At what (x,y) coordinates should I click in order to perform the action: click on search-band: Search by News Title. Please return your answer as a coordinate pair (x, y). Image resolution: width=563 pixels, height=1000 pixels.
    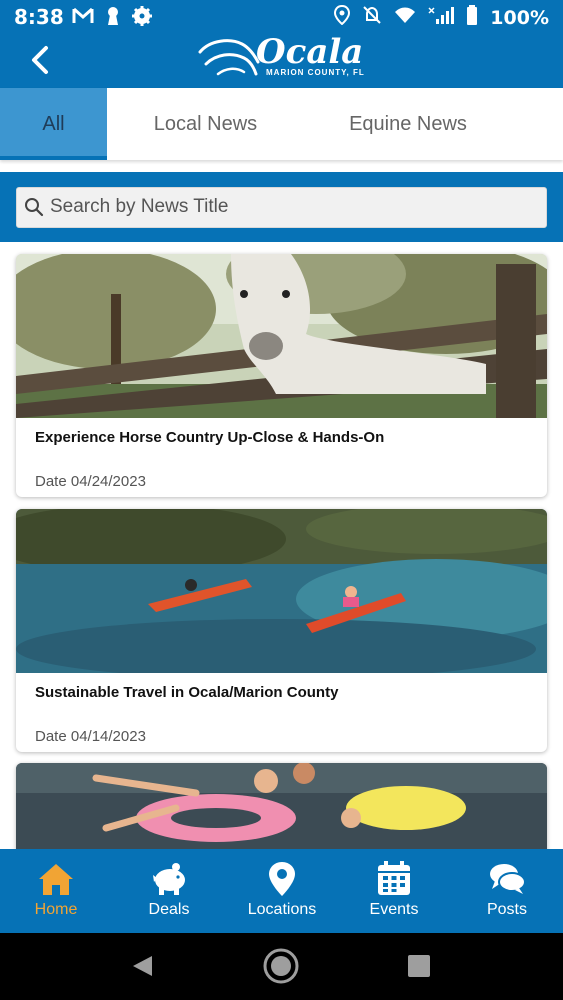
    Looking at the image, I should click on (281, 207).